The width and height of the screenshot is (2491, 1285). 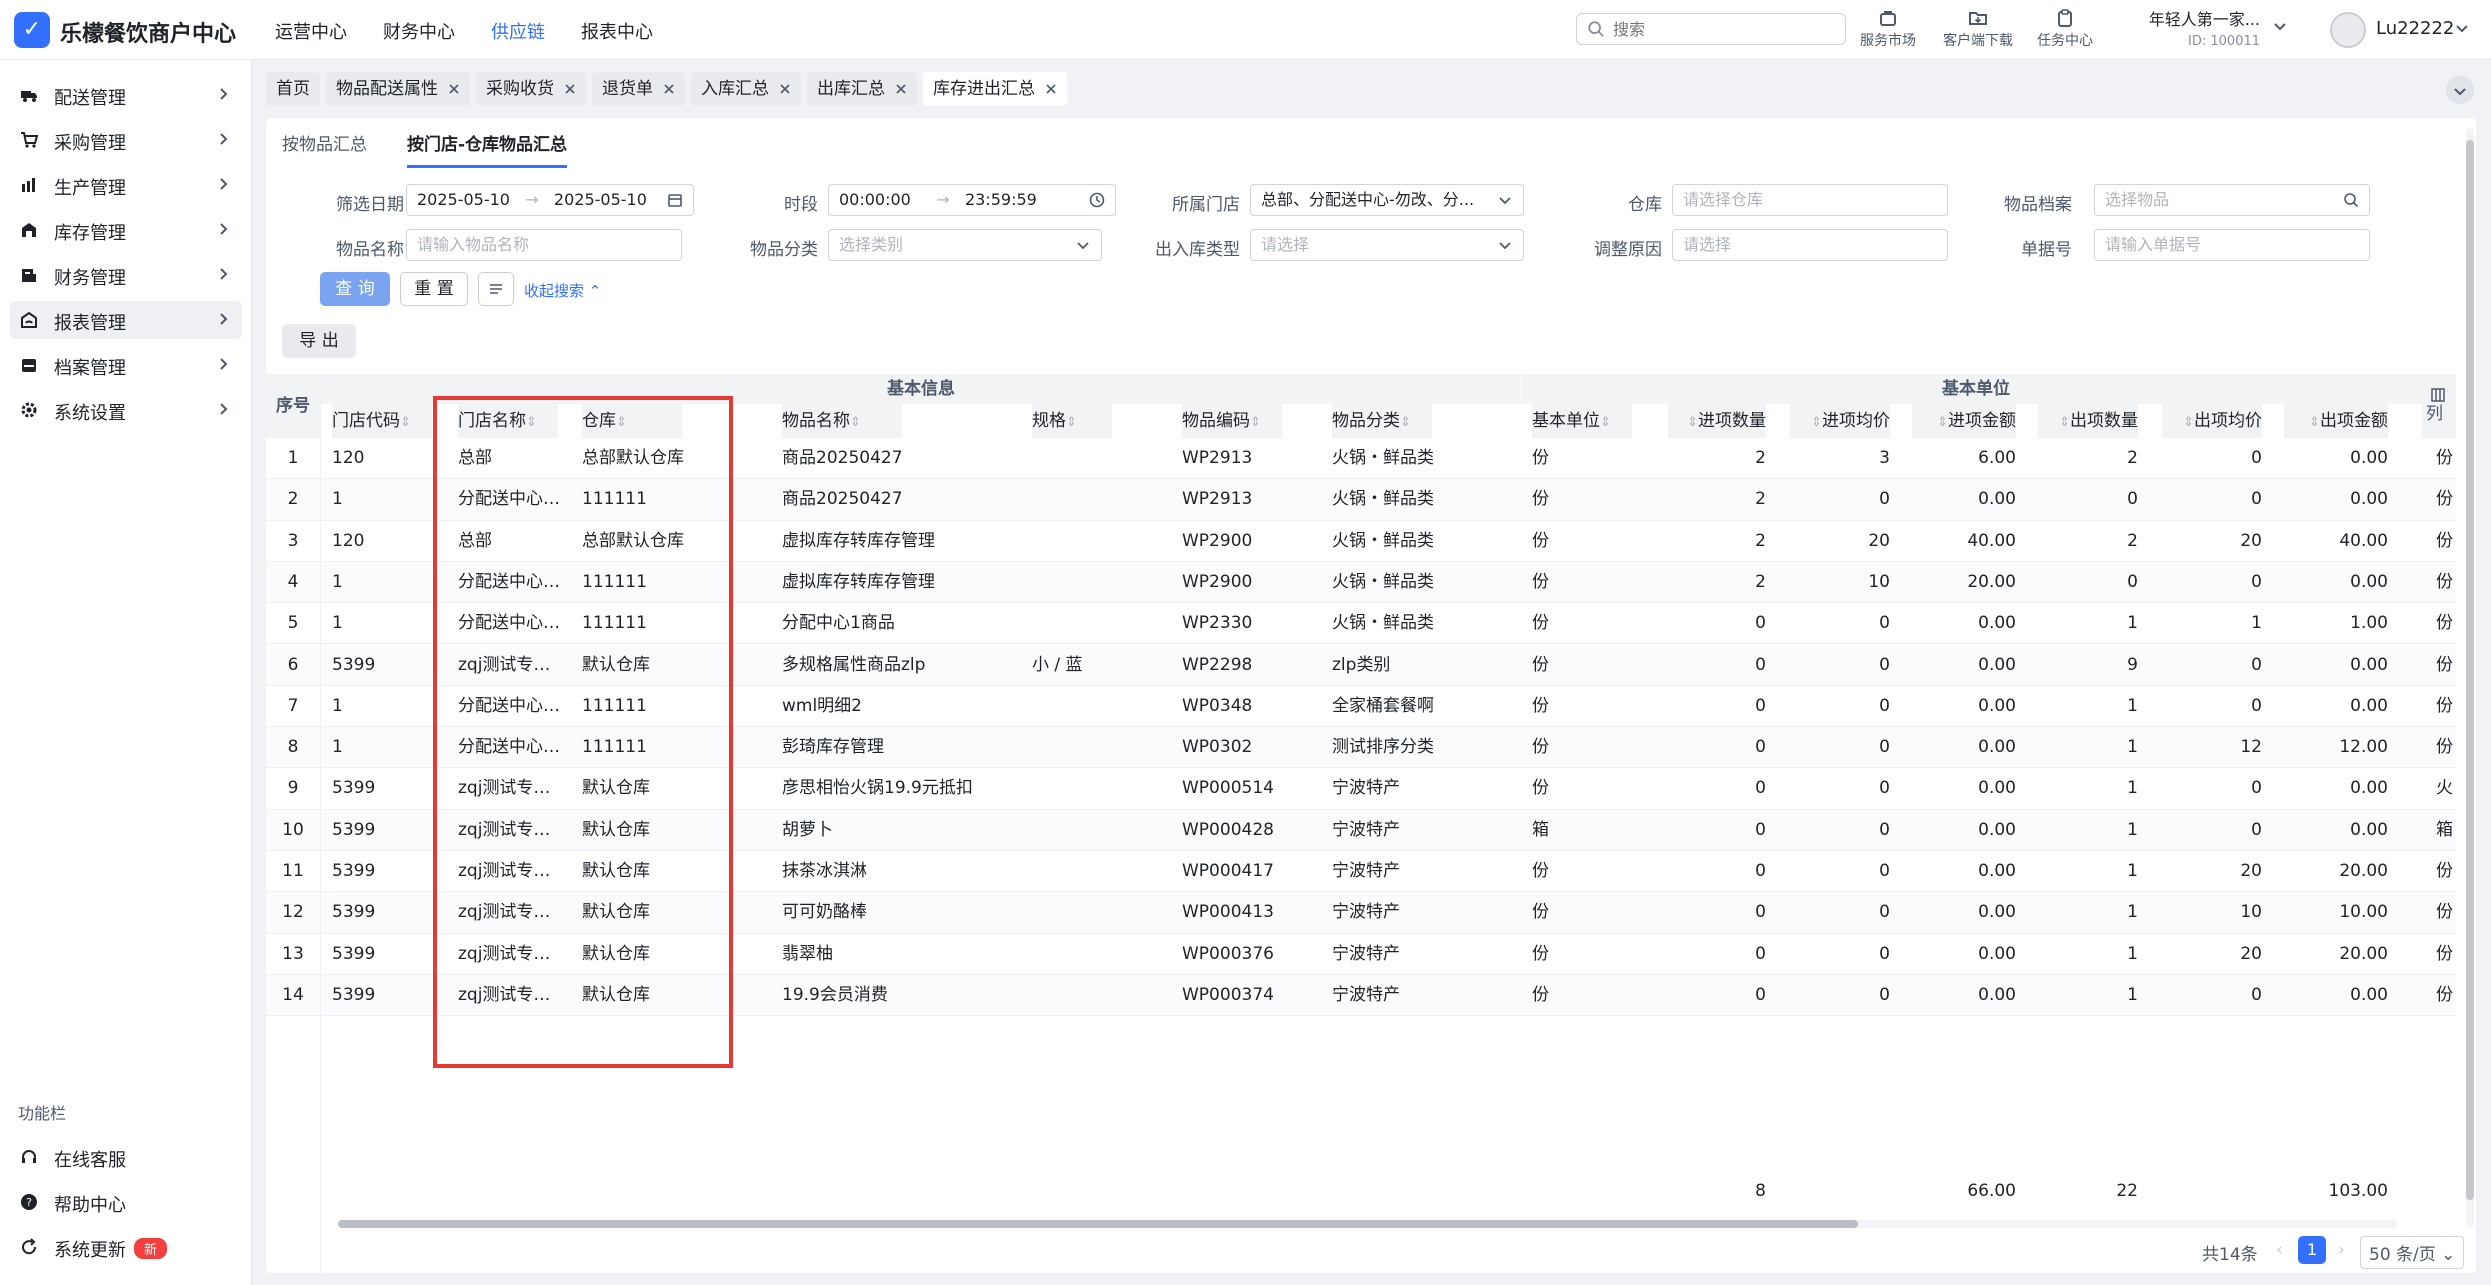 What do you see at coordinates (1232, 421) in the screenshot?
I see `col-header-item-code: 物品编码⇕` at bounding box center [1232, 421].